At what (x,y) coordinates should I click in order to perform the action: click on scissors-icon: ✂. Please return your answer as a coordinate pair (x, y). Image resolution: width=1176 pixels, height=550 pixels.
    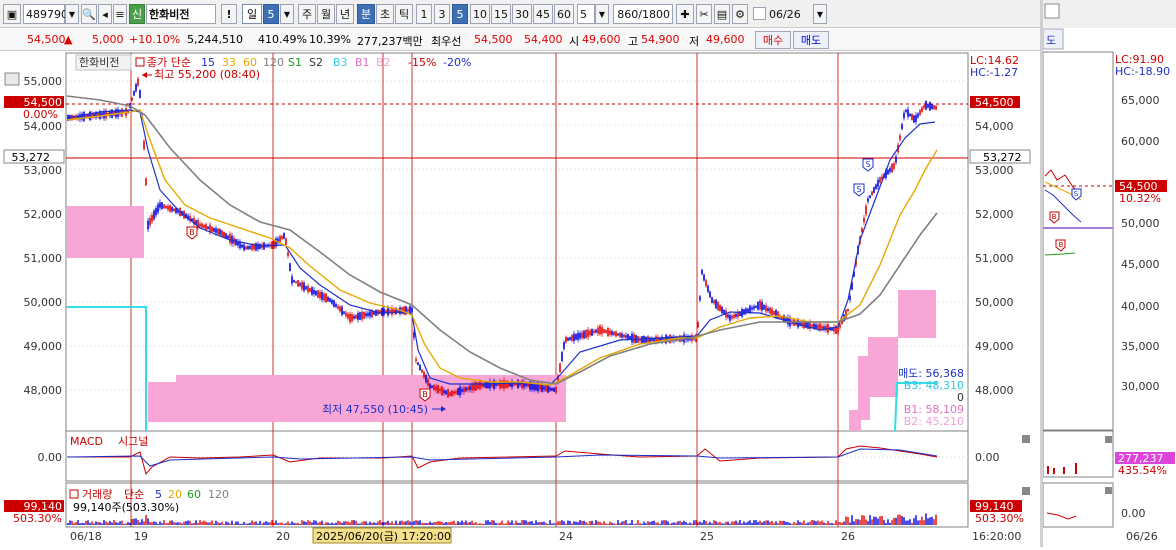
    Looking at the image, I should click on (704, 14).